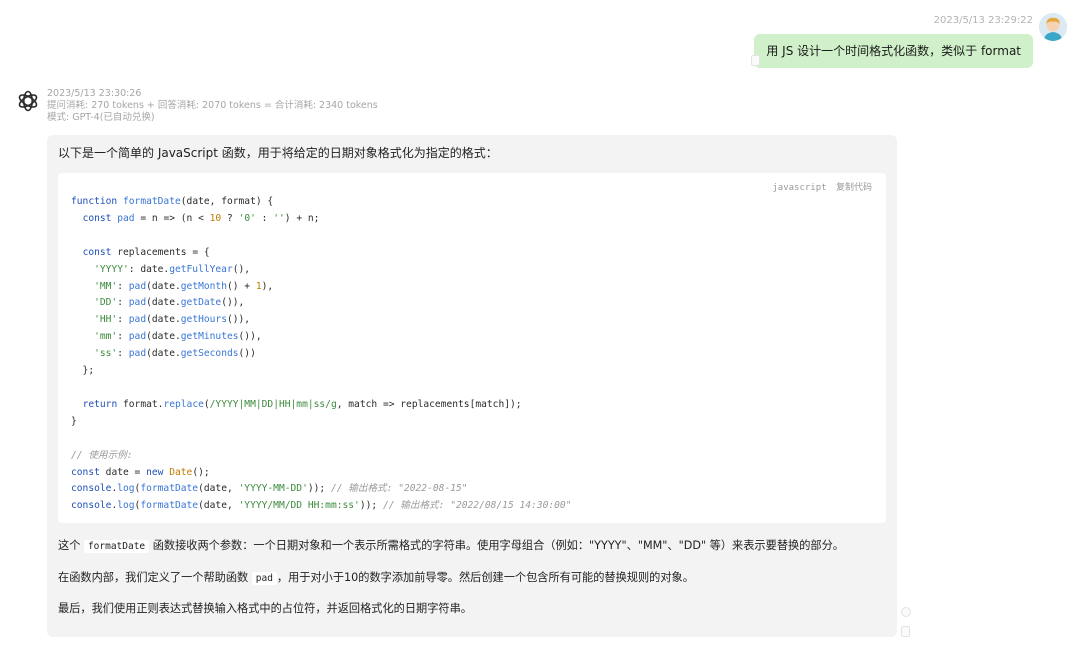 This screenshot has width=1080, height=661. I want to click on model-mode: 模式: GPT-4(已自动兑换), so click(101, 117).